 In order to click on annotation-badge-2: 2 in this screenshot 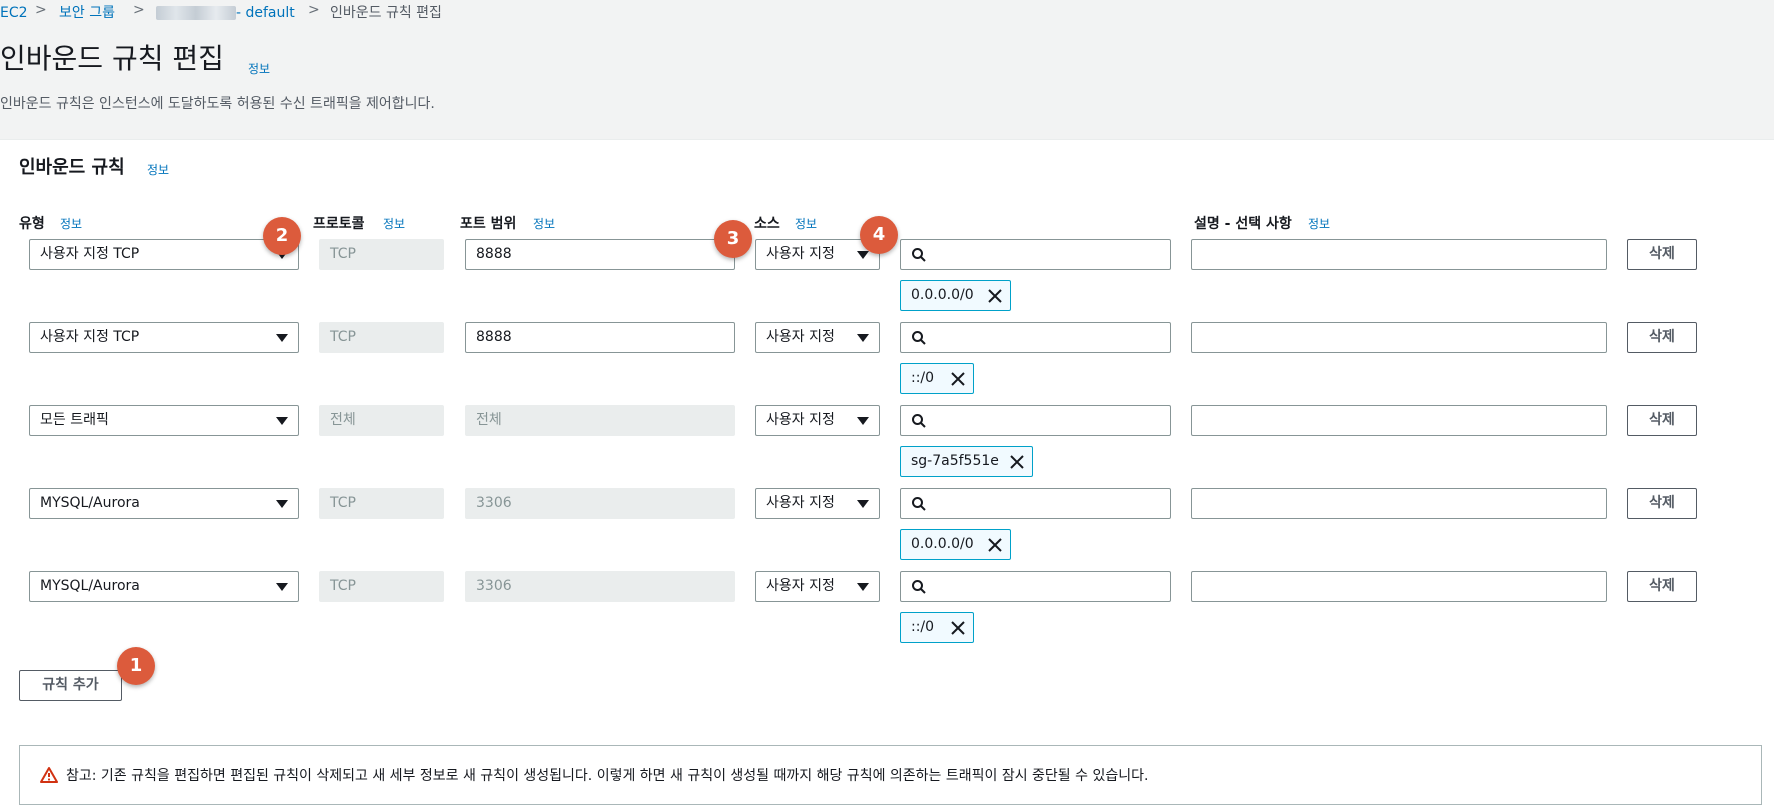, I will do `click(282, 236)`.